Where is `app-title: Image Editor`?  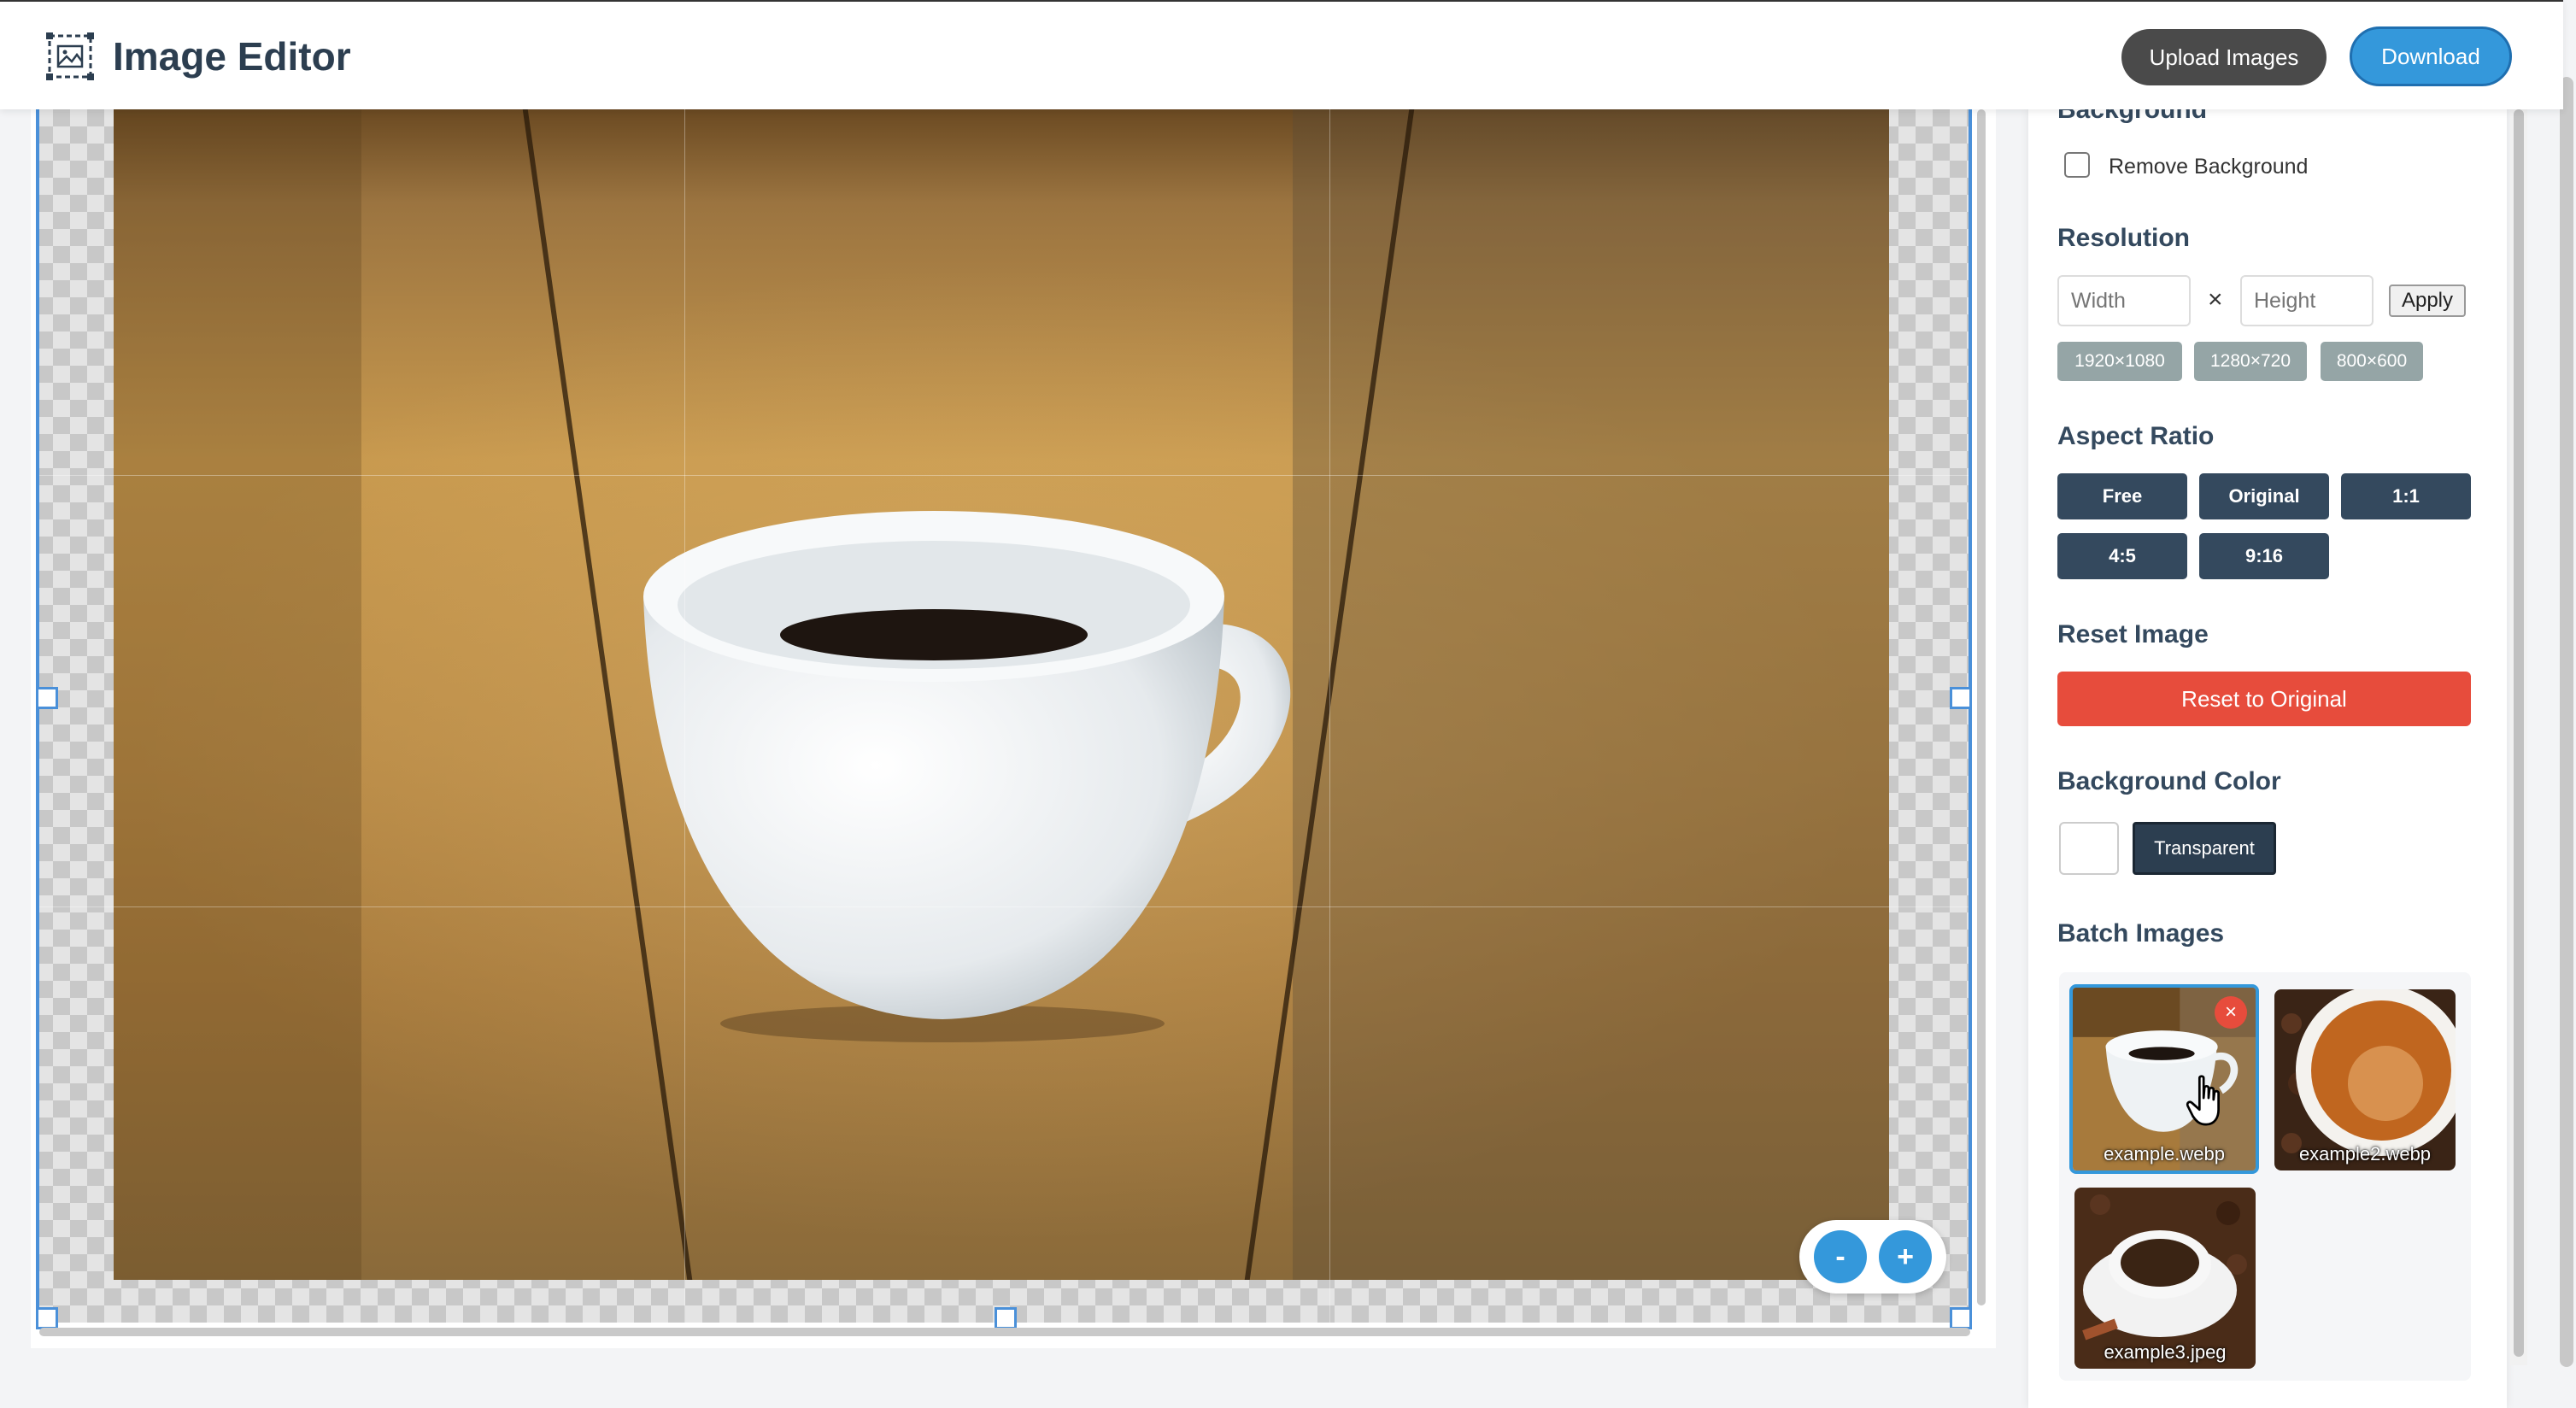
app-title: Image Editor is located at coordinates (232, 56).